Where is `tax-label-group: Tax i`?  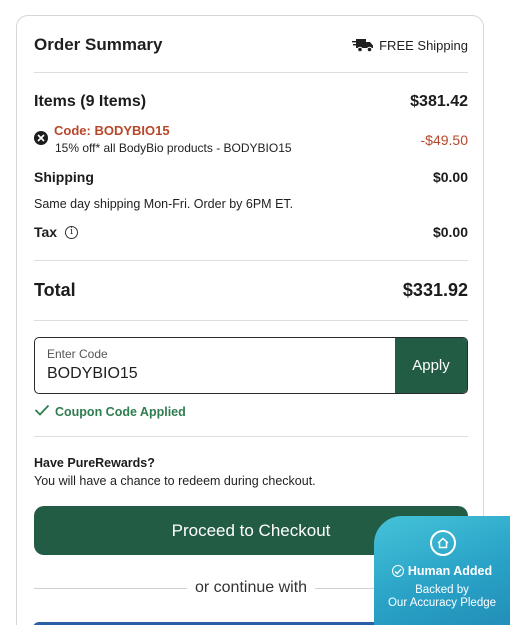
tax-label-group: Tax i is located at coordinates (56, 232).